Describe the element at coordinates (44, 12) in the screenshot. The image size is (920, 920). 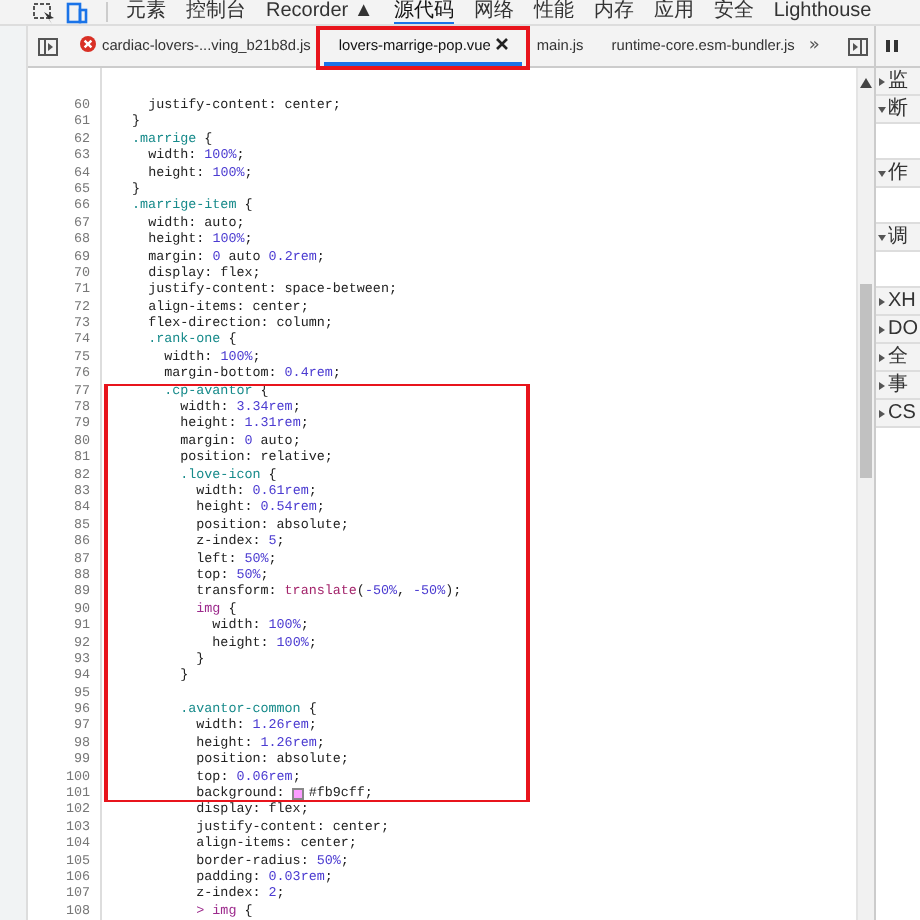
I see `inspect-icon` at that location.